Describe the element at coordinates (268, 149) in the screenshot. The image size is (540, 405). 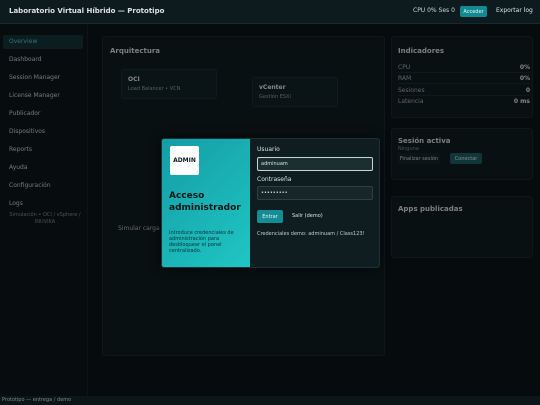
I see `username-label: Usuario` at that location.